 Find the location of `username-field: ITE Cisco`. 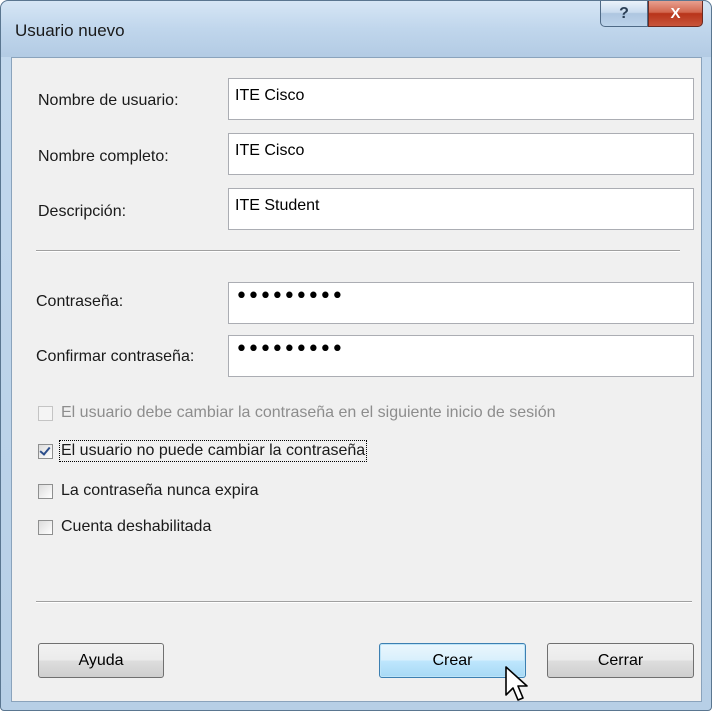

username-field: ITE Cisco is located at coordinates (461, 99).